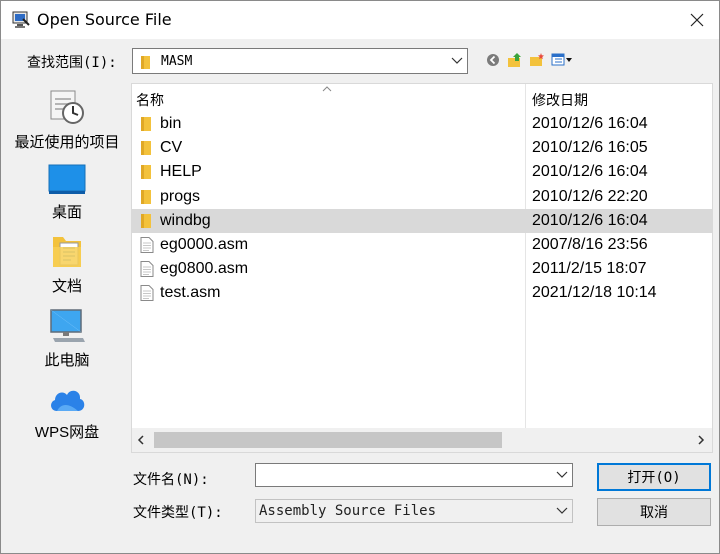 This screenshot has height=554, width=720. What do you see at coordinates (67, 252) in the screenshot?
I see `documents-icon` at bounding box center [67, 252].